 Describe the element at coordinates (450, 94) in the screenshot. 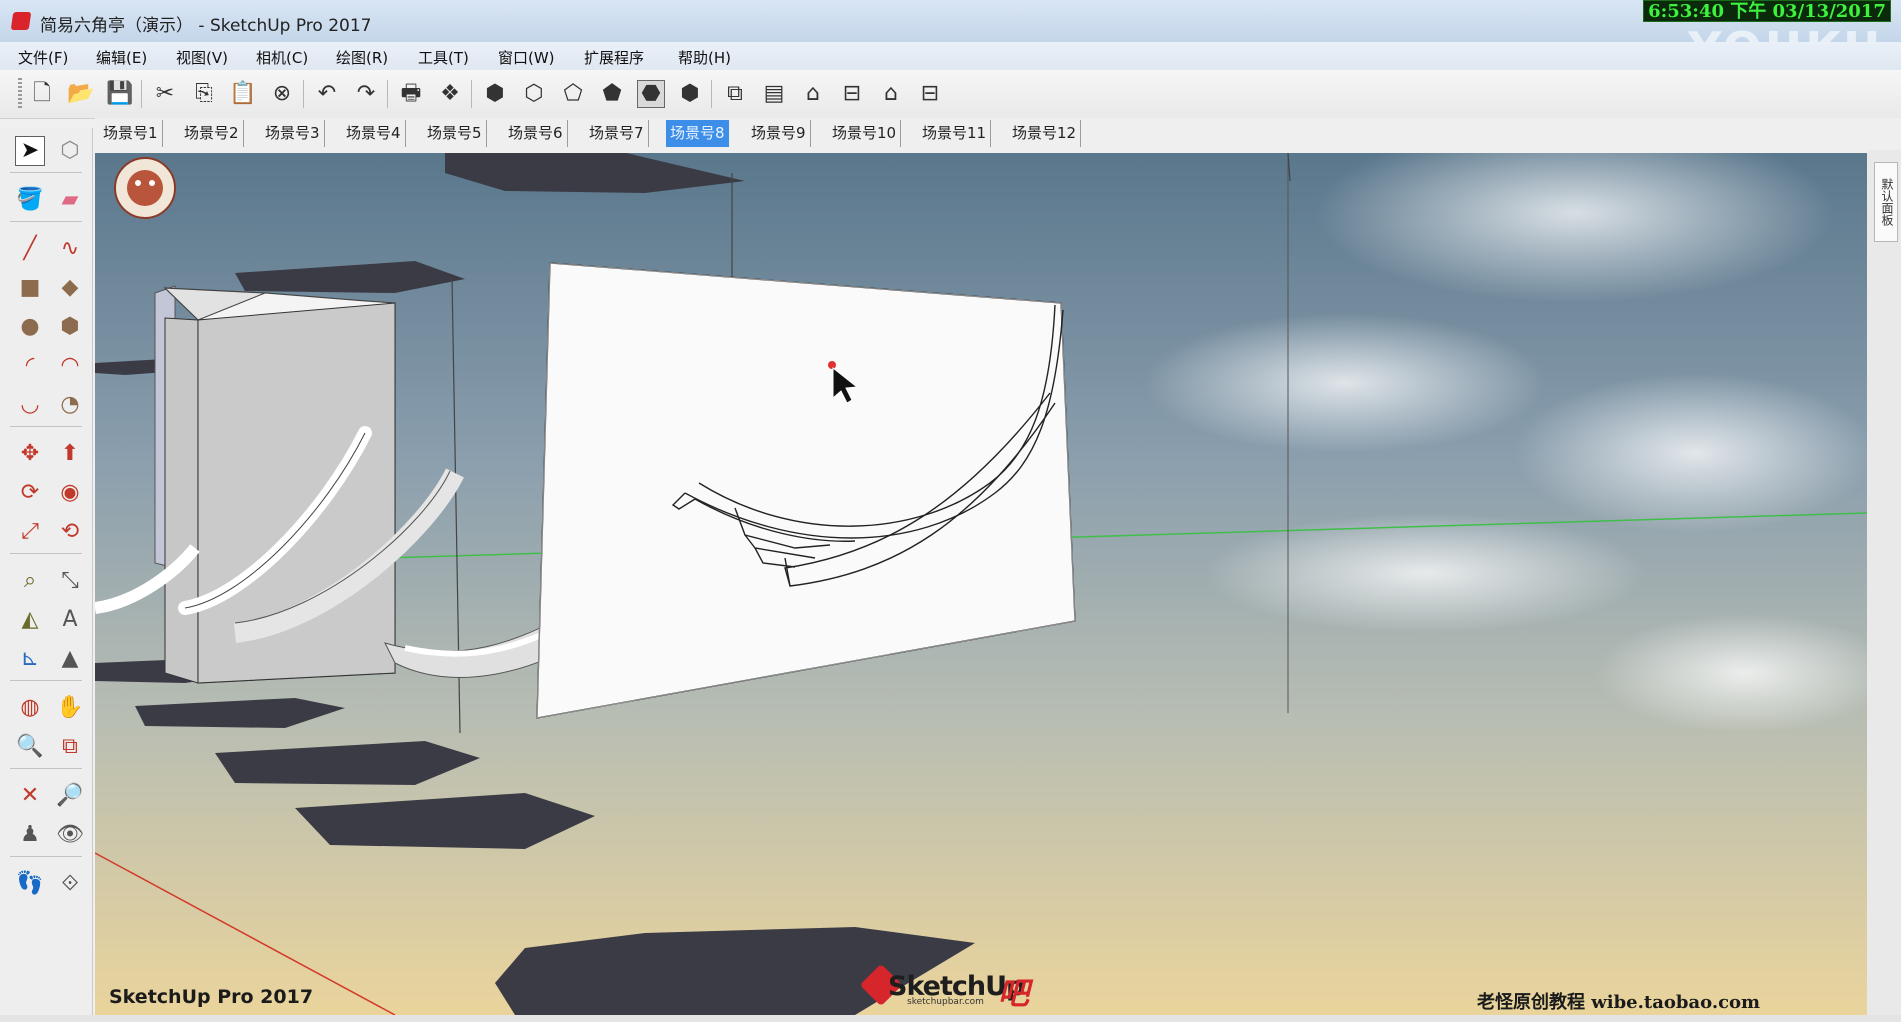

I see `model-info-icon: ❖` at that location.